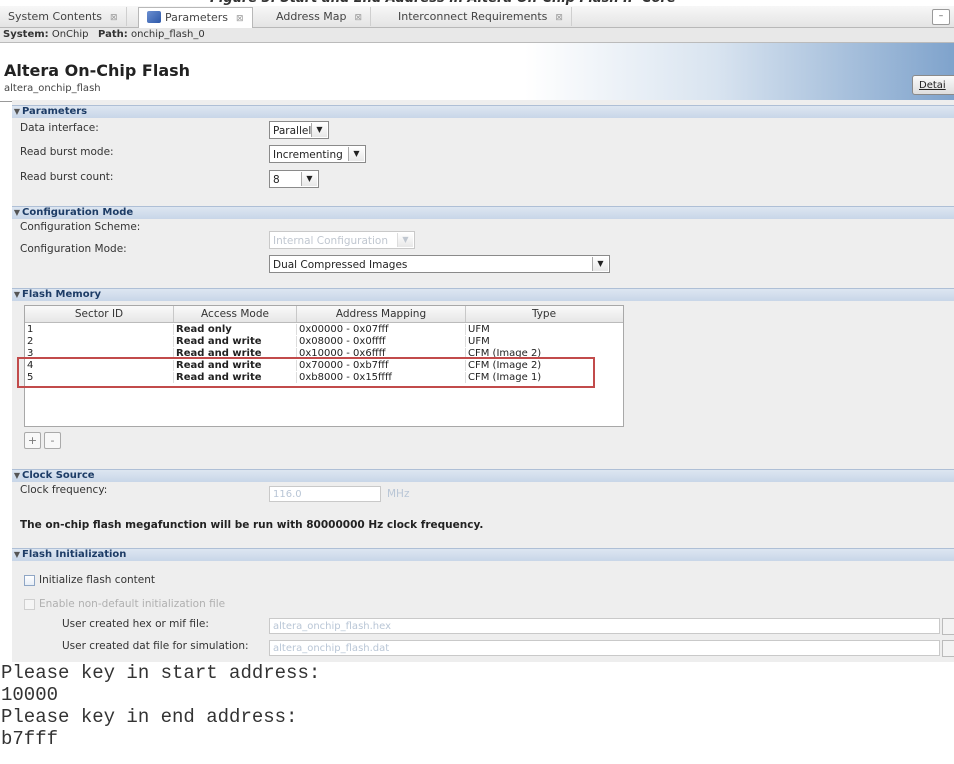 The height and width of the screenshot is (764, 954). Describe the element at coordinates (933, 85) in the screenshot. I see `details-button: Detai` at that location.